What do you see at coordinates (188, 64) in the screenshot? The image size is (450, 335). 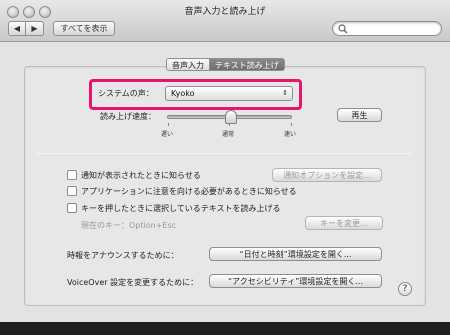 I see `tab-speech-recognition: 音声入力` at bounding box center [188, 64].